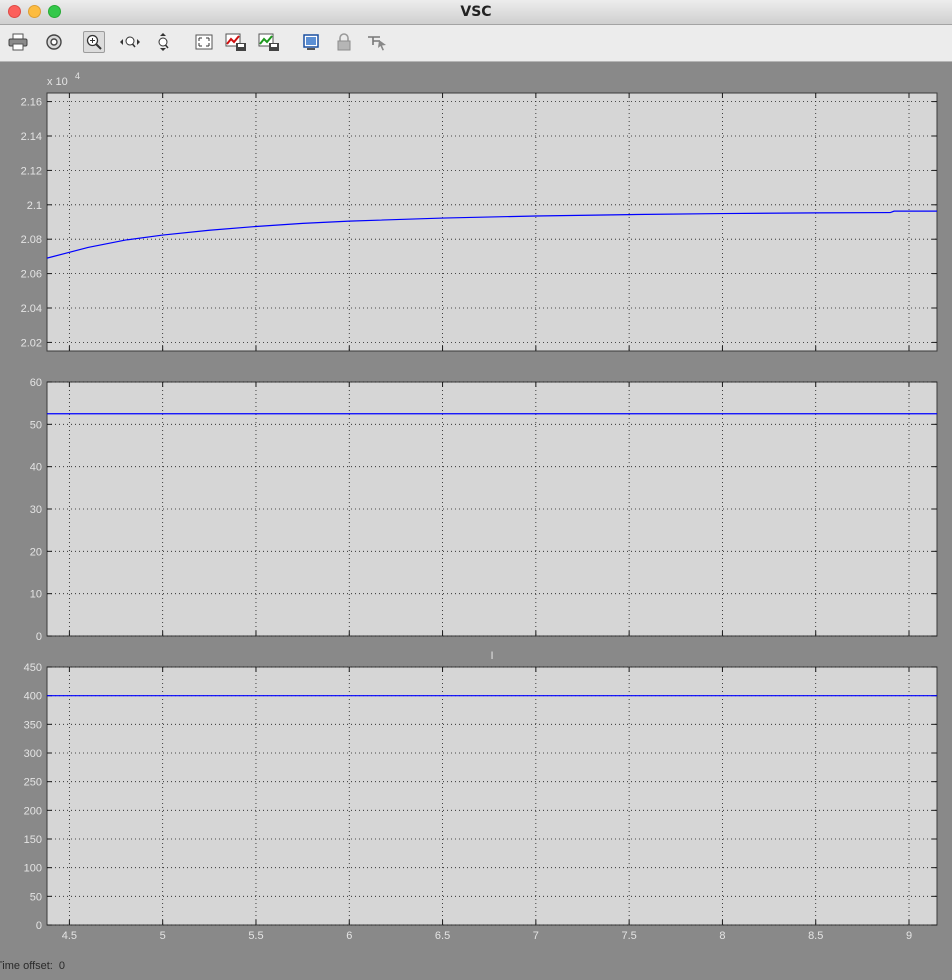 The height and width of the screenshot is (980, 952). I want to click on x-tick-label: 8.5, so click(815, 936).